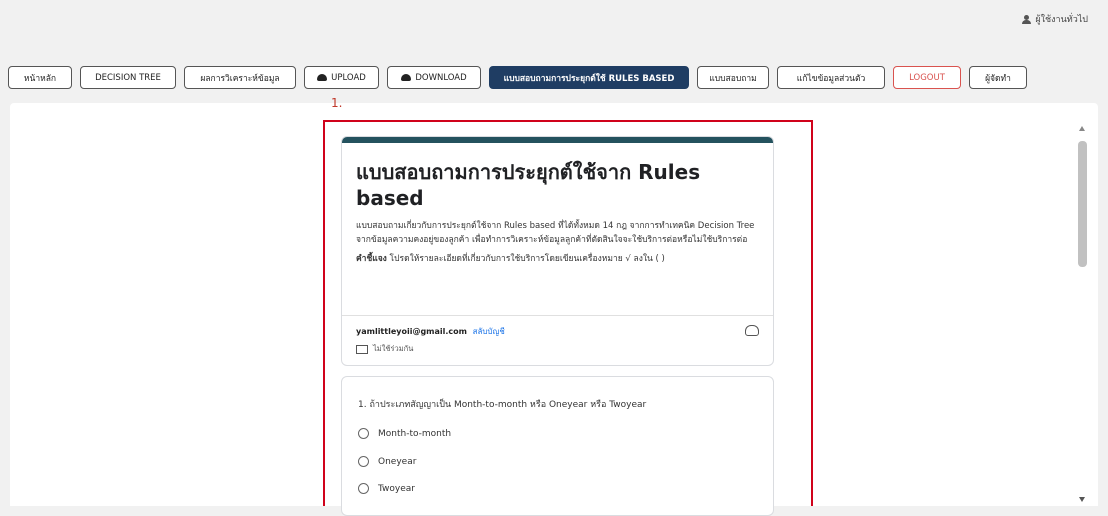 The width and height of the screenshot is (1108, 516). I want to click on nav-analysis-button: ผลการวิเคราะห์ข้อมูล, so click(240, 77).